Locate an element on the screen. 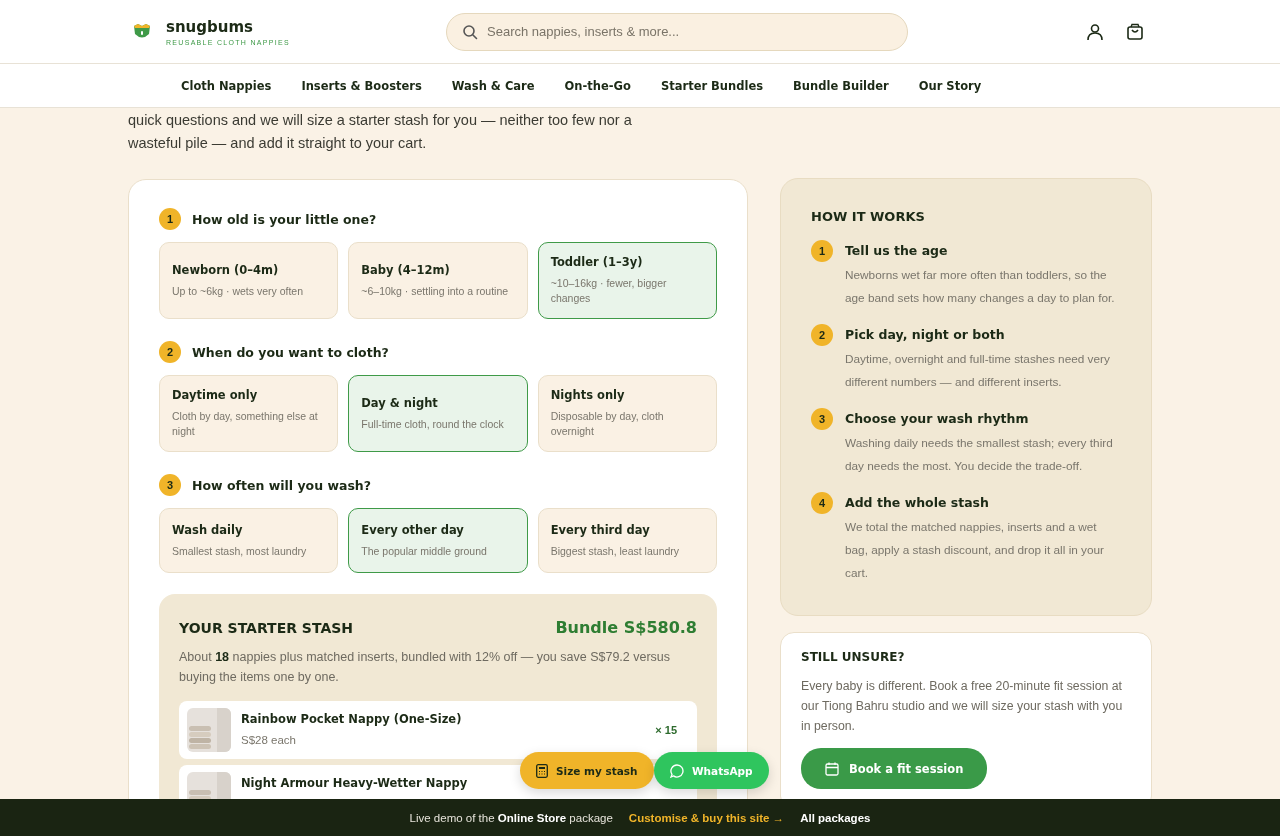 Image resolution: width=1280 pixels, height=836 pixels. product-name: Night Armour Heavy-Wetter Nappy is located at coordinates (354, 783).